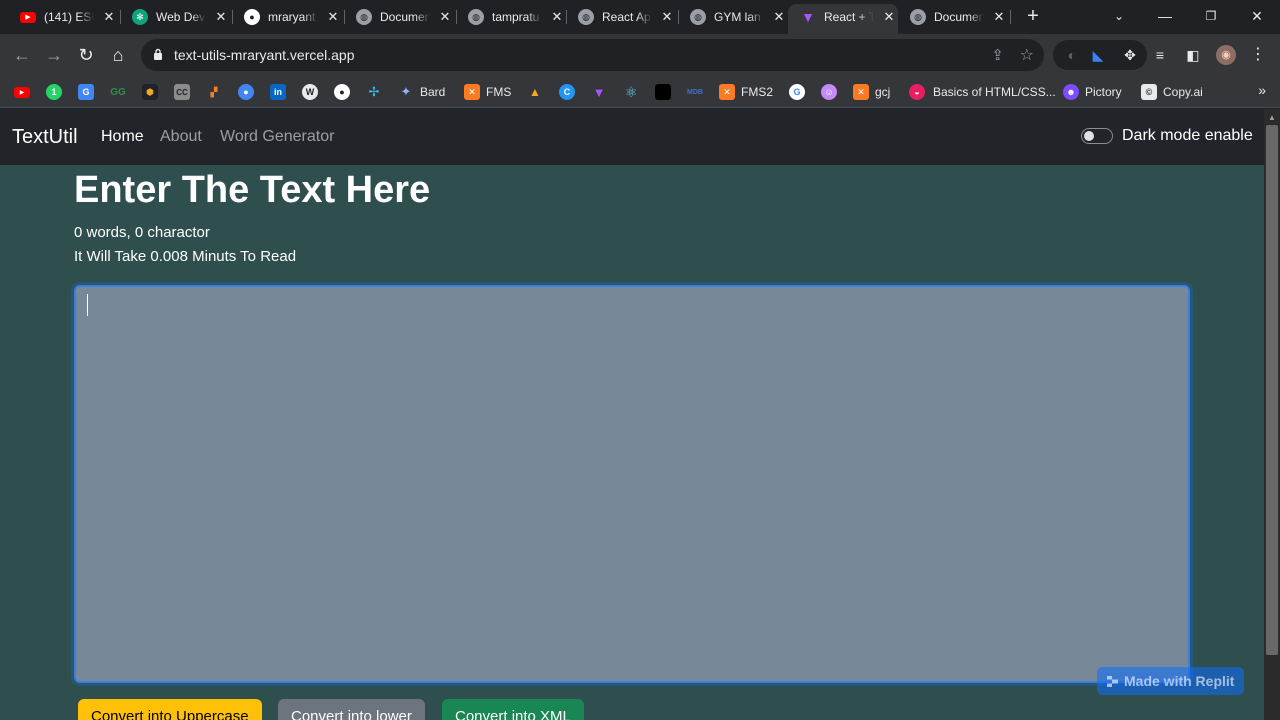 The width and height of the screenshot is (1280, 720). I want to click on bookmark-mdb: MDB, so click(695, 92).